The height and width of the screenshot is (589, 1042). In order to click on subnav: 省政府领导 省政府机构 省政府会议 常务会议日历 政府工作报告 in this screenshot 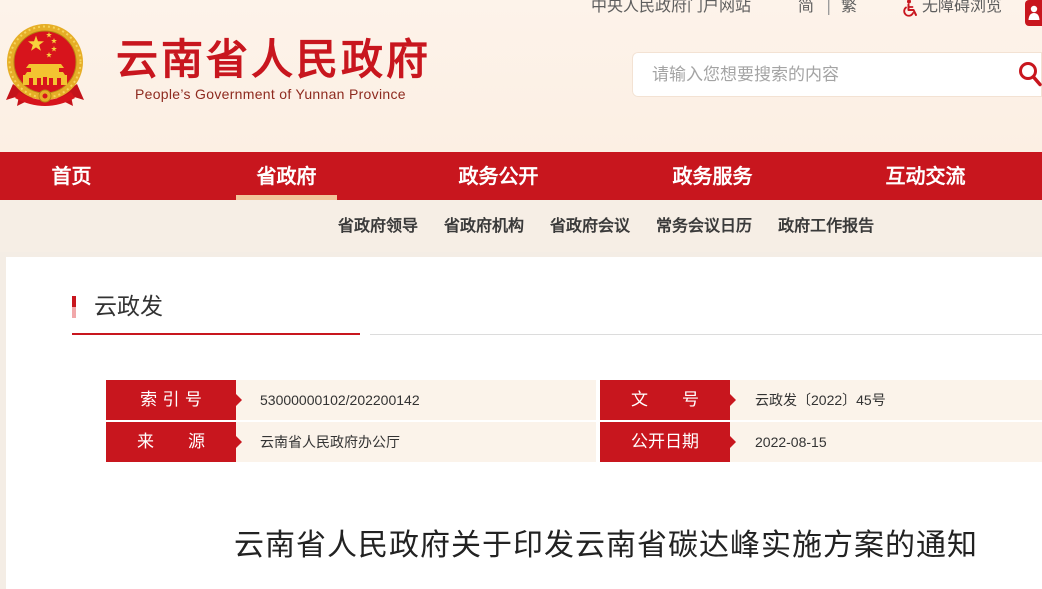, I will do `click(521, 226)`.